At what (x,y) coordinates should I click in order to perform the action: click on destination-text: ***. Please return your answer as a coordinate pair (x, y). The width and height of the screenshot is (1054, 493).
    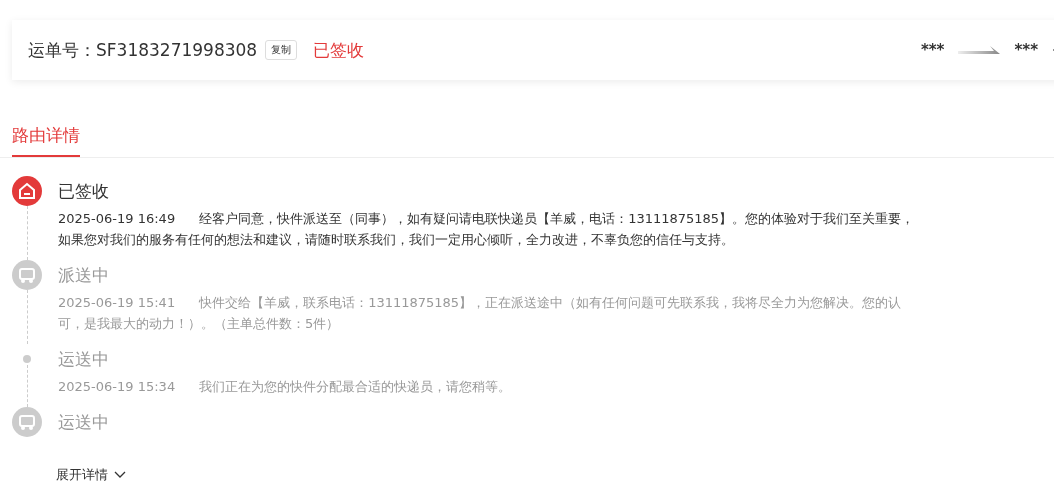
    Looking at the image, I should click on (1026, 50).